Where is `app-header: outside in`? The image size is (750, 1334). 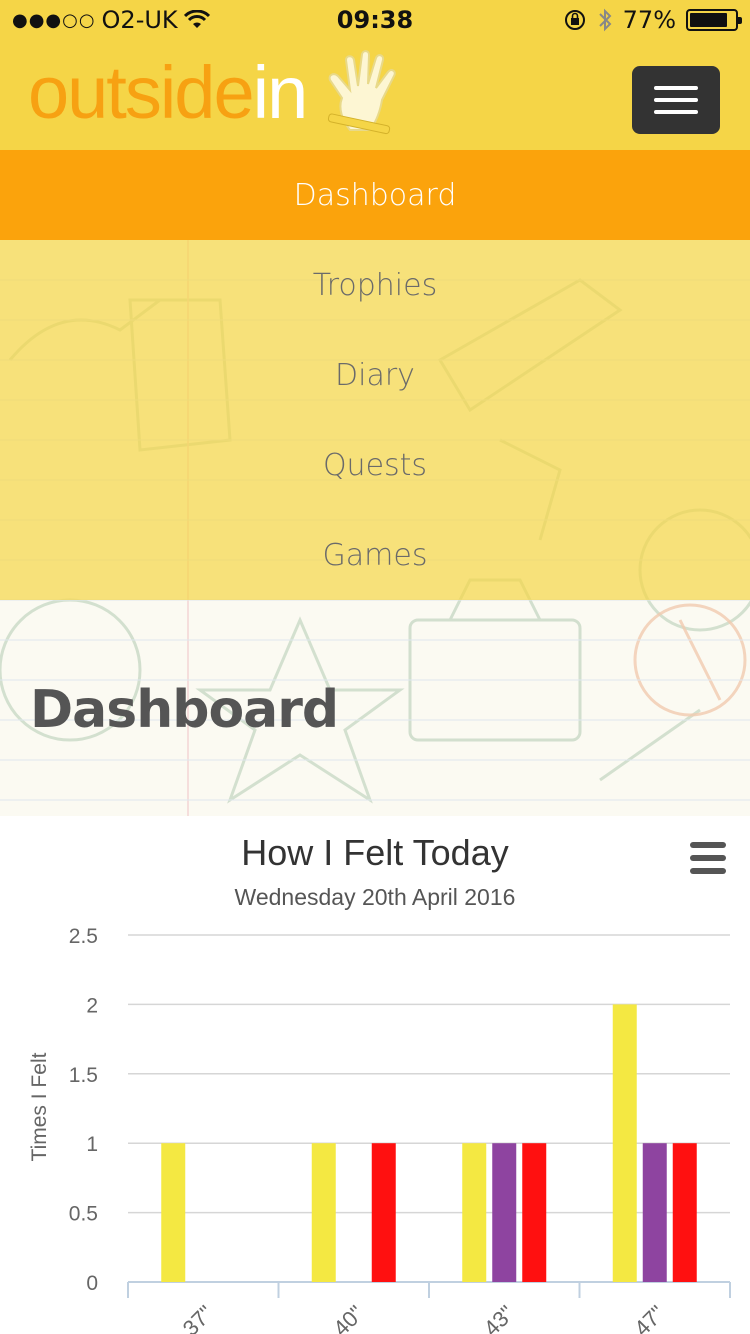
app-header: outside in is located at coordinates (375, 95).